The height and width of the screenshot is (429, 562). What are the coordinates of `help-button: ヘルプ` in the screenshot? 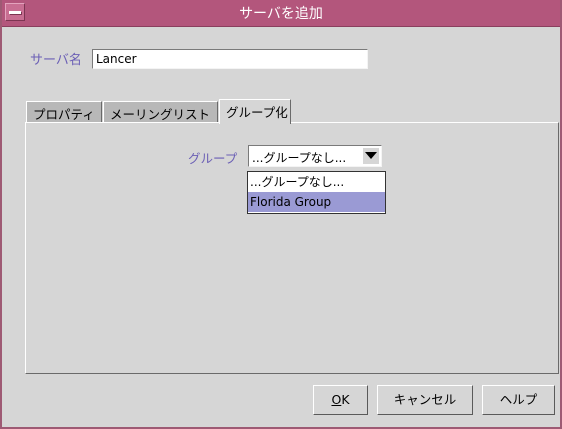 It's located at (518, 400).